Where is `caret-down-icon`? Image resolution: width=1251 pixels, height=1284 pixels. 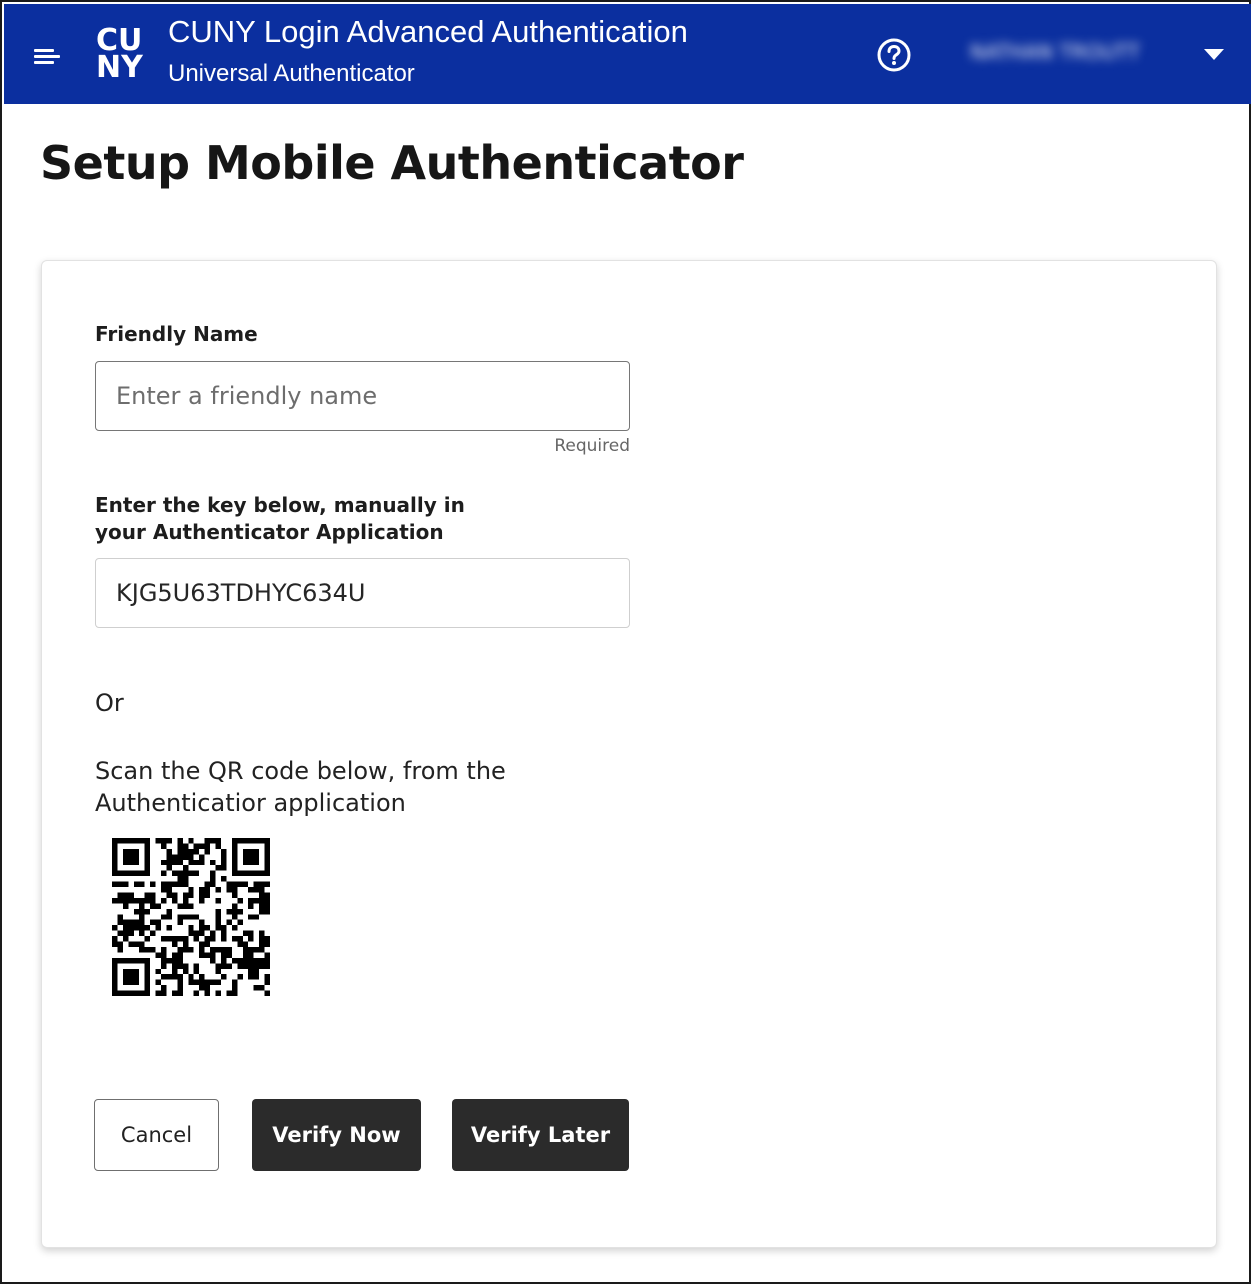
caret-down-icon is located at coordinates (1214, 54).